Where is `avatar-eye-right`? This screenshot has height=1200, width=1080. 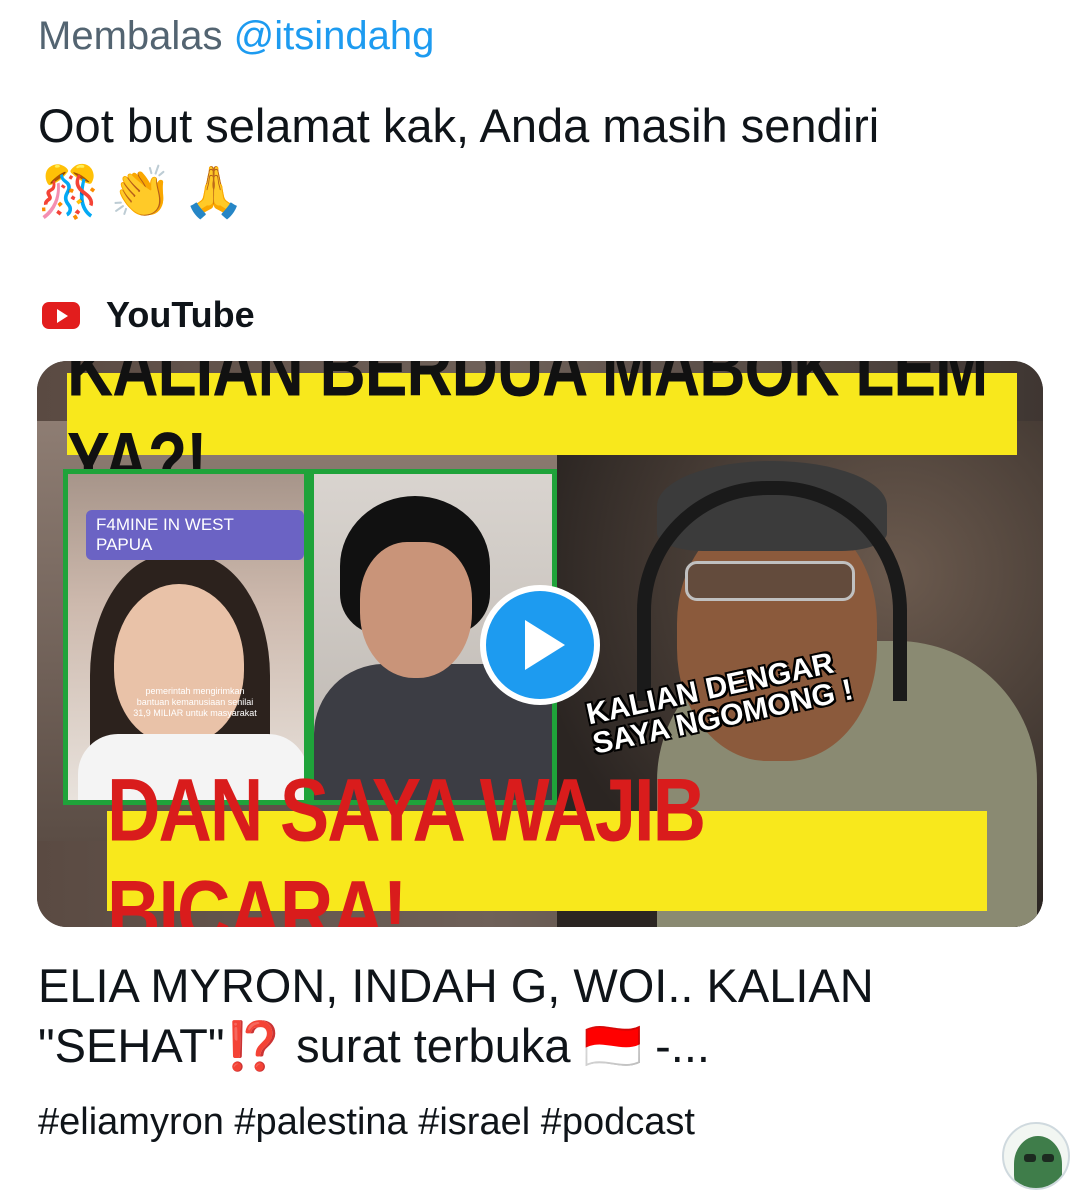 avatar-eye-right is located at coordinates (1048, 1158).